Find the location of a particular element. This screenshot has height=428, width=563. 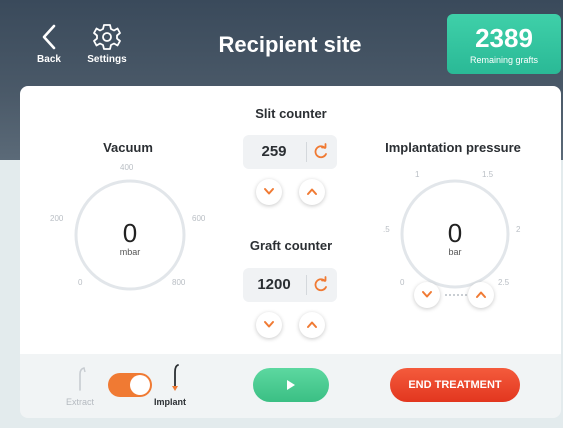

vacuum-scale-600: 600 is located at coordinates (199, 218).